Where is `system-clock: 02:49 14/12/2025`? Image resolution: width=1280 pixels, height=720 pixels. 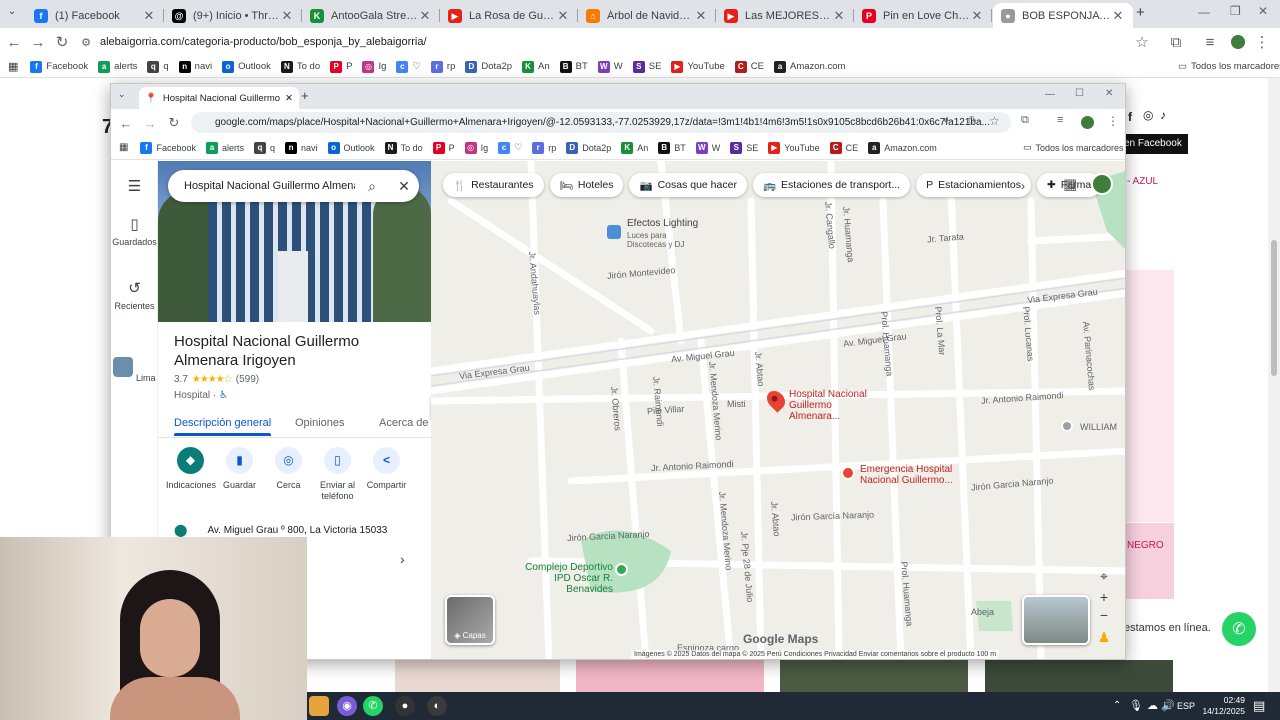 system-clock: 02:49 14/12/2025 is located at coordinates (1220, 706).